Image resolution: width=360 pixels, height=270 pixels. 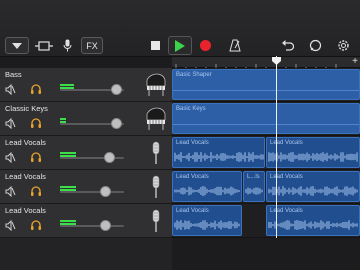 I want to click on add-section-plus-icon: +, so click(x=355, y=61).